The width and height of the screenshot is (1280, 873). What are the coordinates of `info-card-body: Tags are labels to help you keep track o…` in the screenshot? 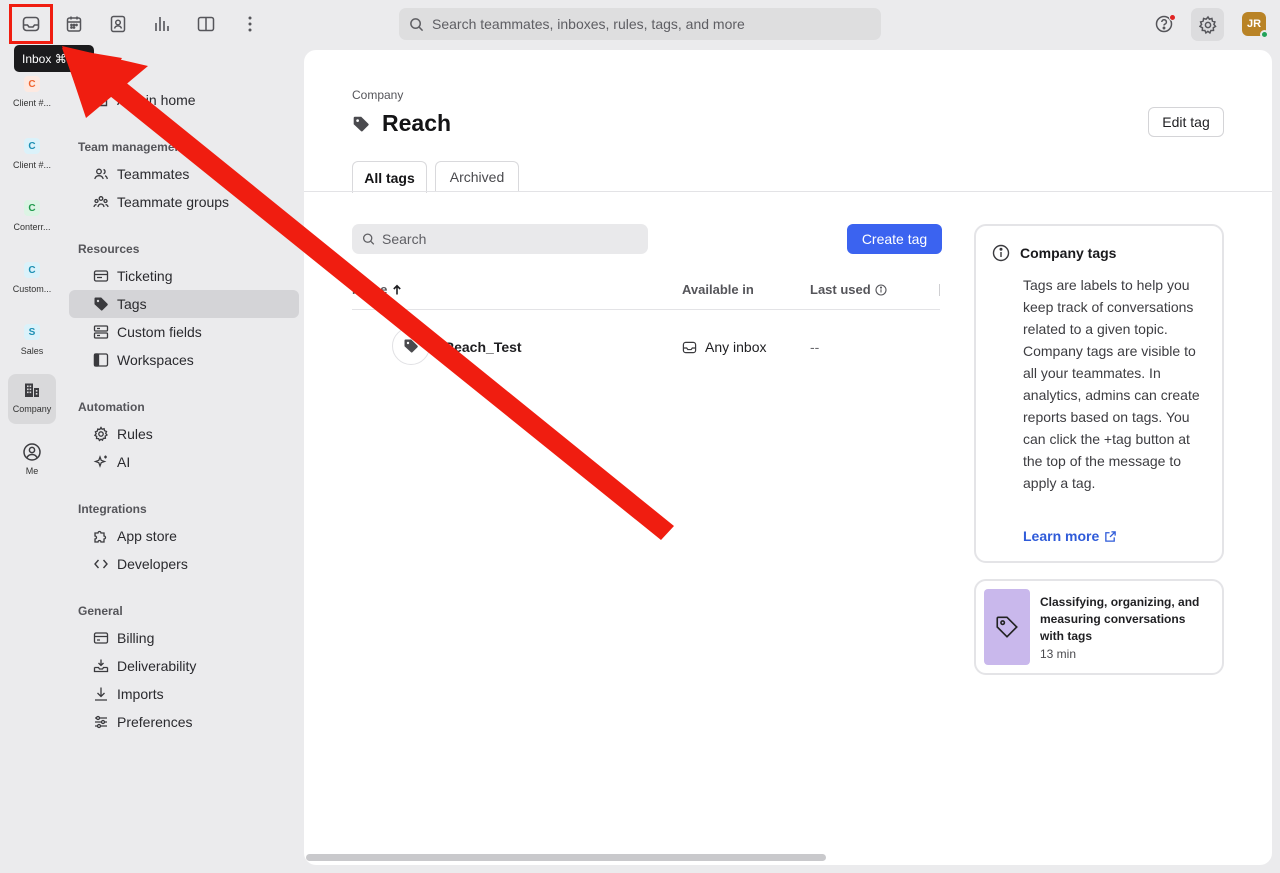 It's located at (1111, 384).